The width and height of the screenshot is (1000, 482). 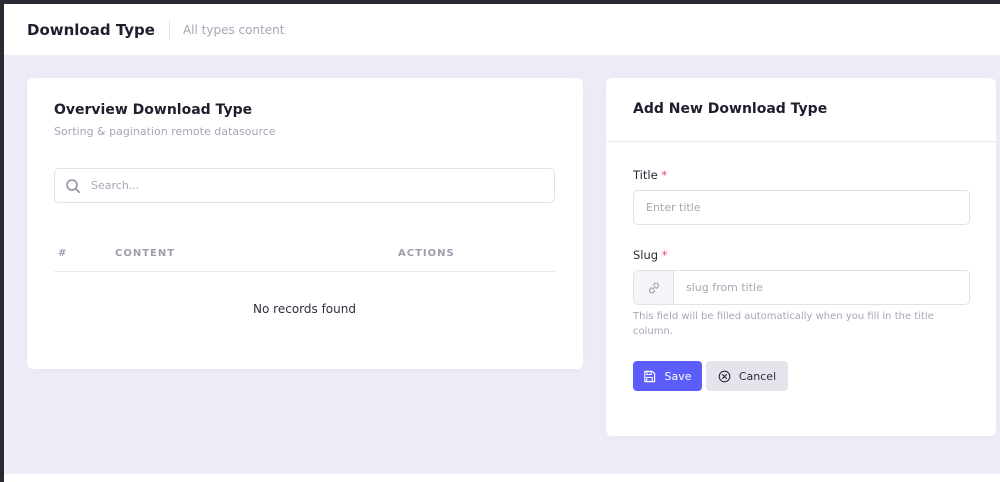 I want to click on cancel-circle-icon, so click(x=724, y=376).